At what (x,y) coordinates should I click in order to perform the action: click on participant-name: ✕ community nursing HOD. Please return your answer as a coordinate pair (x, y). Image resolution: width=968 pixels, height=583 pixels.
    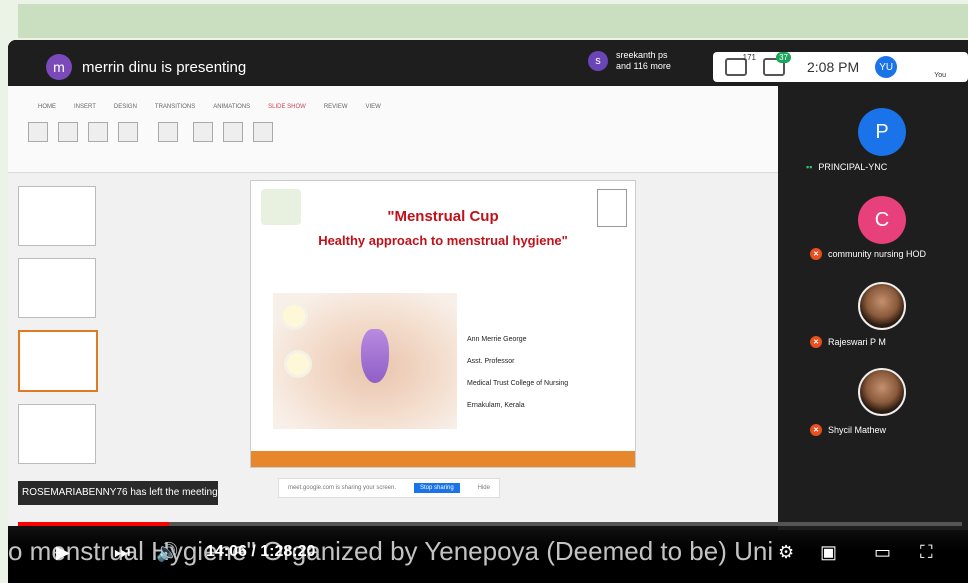
    Looking at the image, I should click on (873, 254).